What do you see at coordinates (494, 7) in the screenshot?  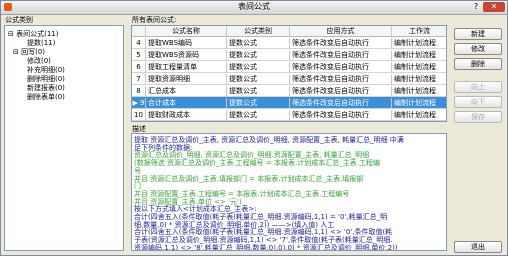 I see `close-button: ✕` at bounding box center [494, 7].